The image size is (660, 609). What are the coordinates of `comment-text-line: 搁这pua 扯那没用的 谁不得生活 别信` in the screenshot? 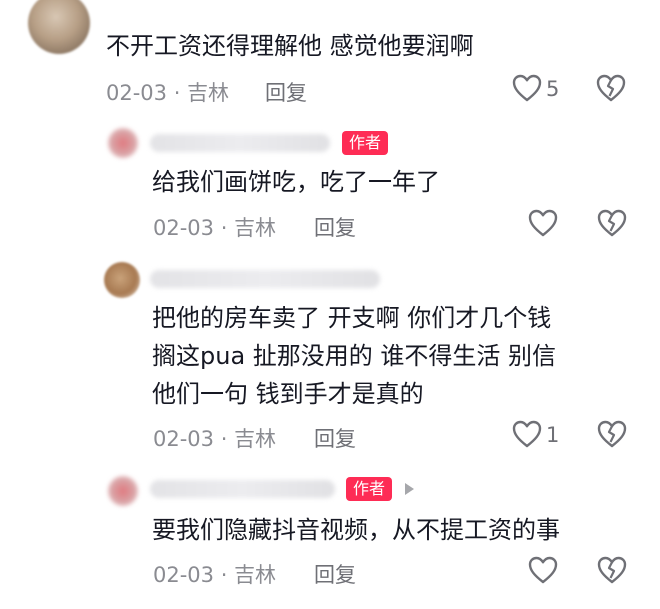 It's located at (354, 356).